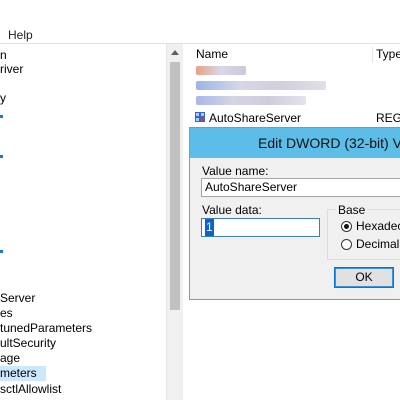 This screenshot has height=400, width=400. Describe the element at coordinates (200, 35) in the screenshot. I see `menu-bar: Help` at that location.